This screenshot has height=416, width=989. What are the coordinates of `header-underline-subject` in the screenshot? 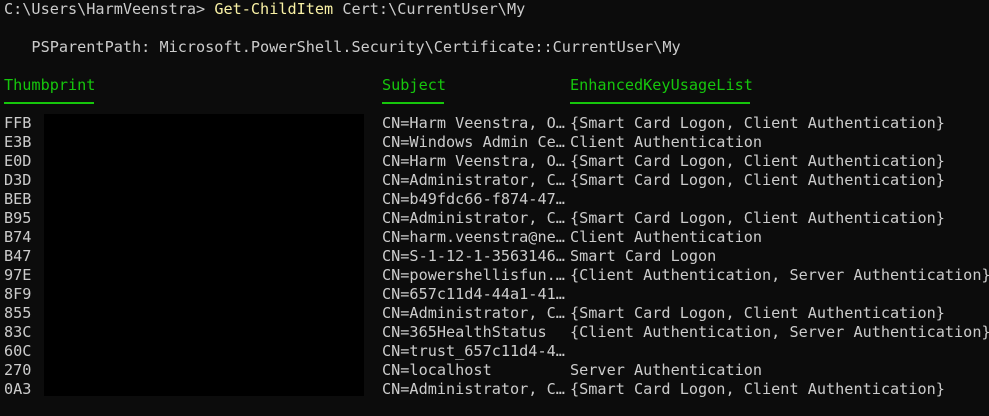 It's located at (413, 103).